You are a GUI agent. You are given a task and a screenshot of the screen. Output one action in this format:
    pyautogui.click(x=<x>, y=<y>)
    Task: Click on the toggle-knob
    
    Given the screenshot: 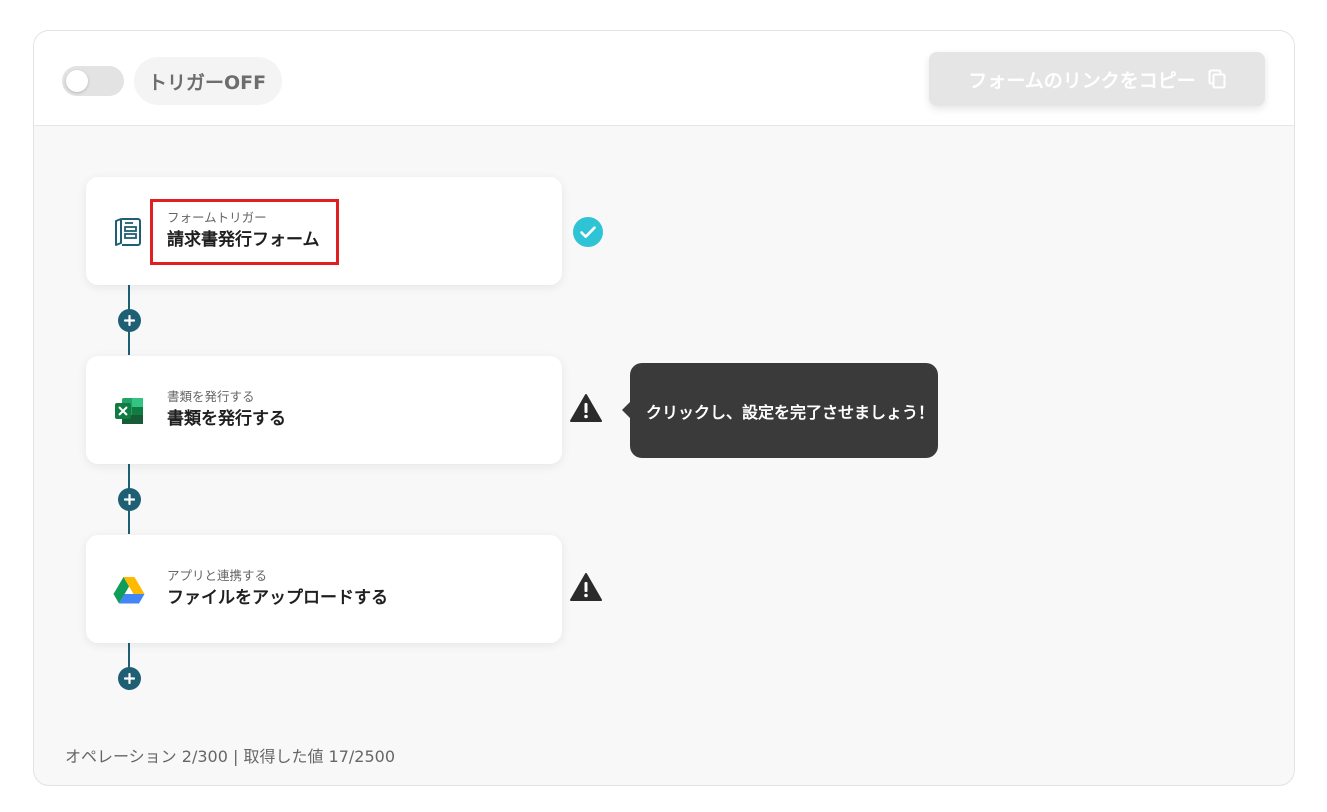 What is the action you would take?
    pyautogui.click(x=77, y=81)
    